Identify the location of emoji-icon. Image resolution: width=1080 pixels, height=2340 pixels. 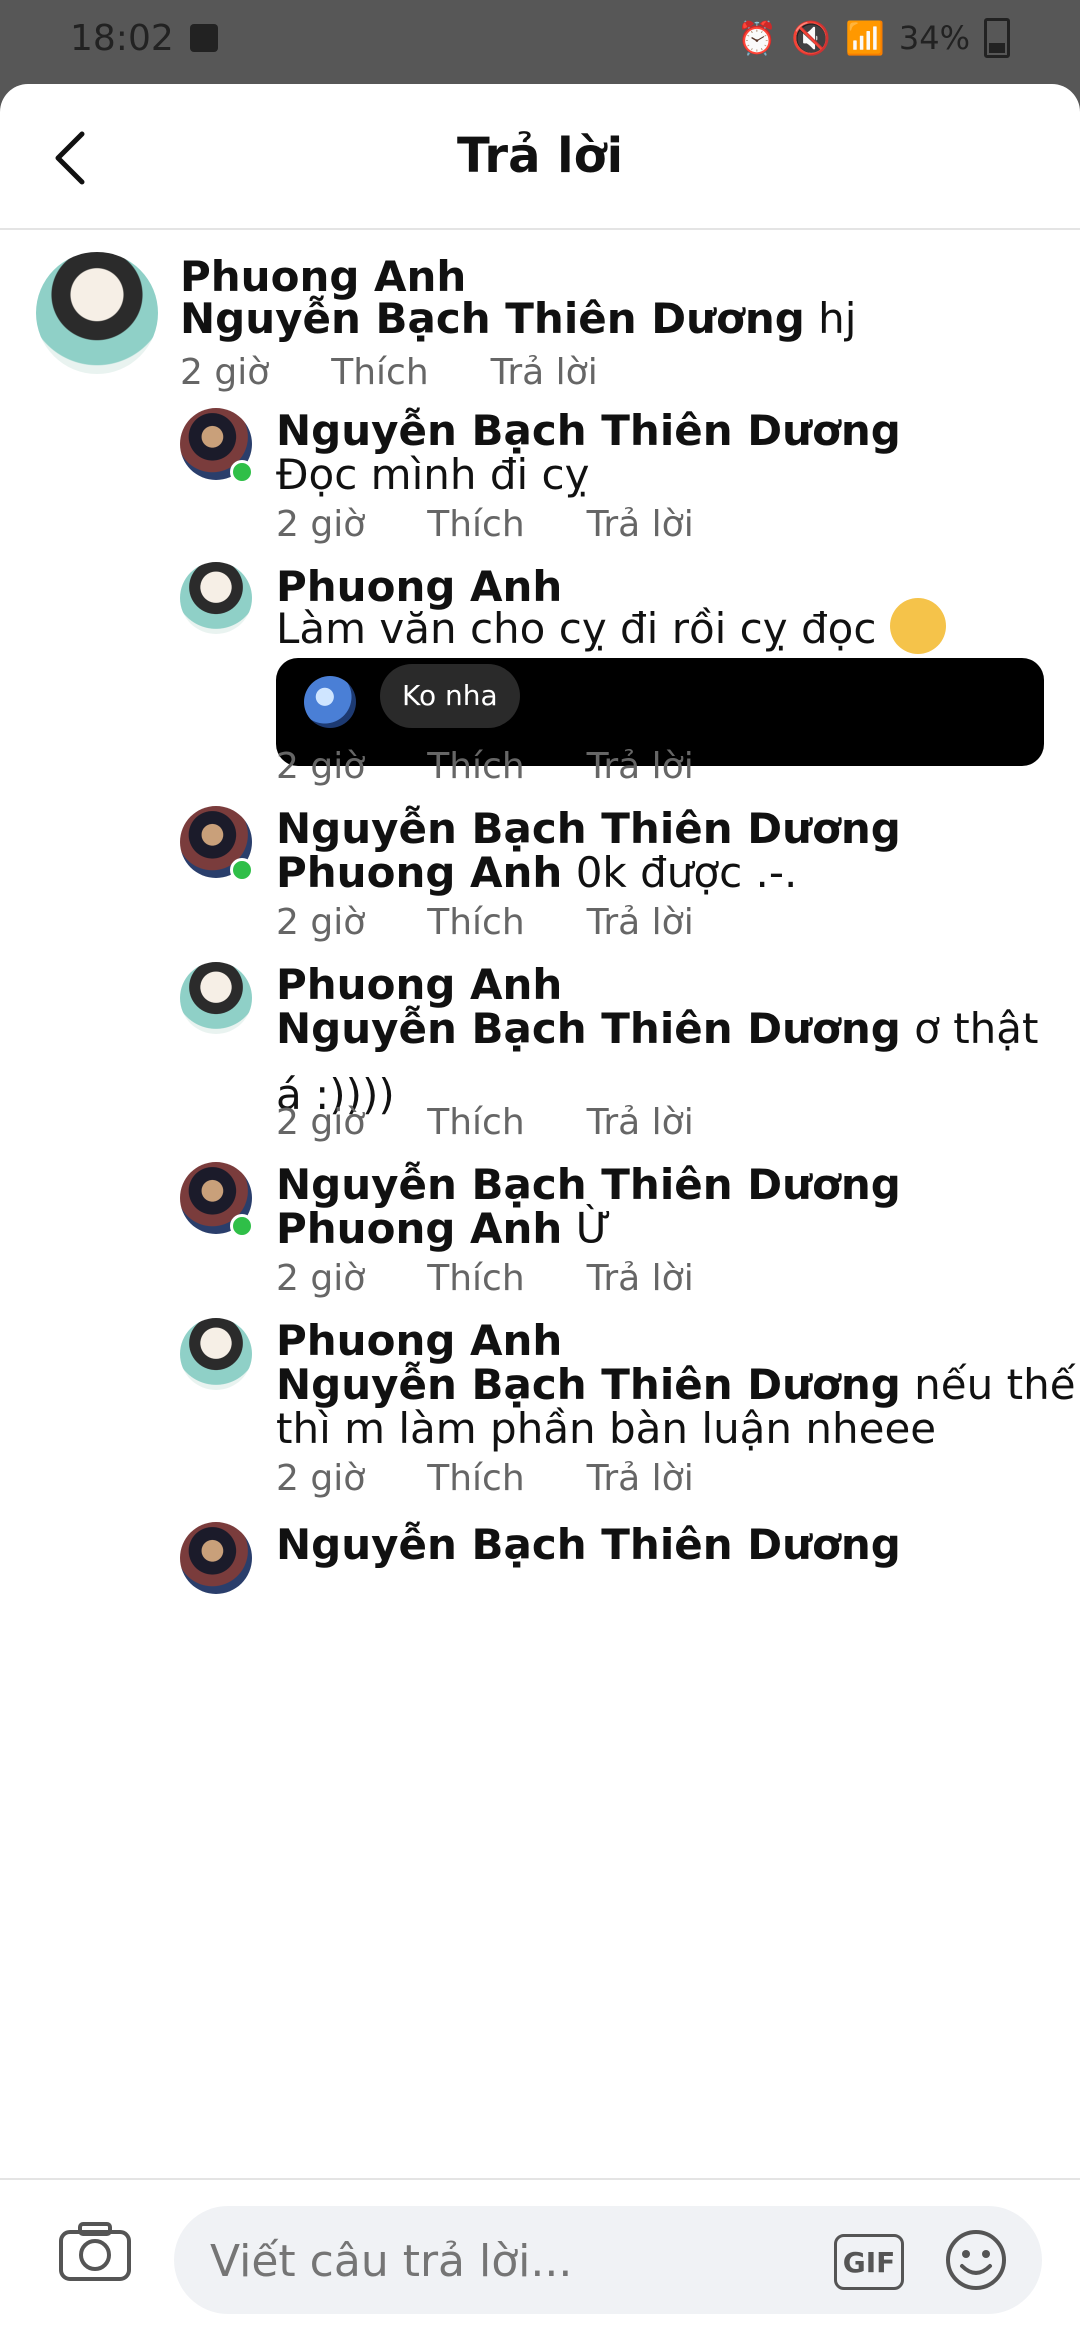
(976, 2260).